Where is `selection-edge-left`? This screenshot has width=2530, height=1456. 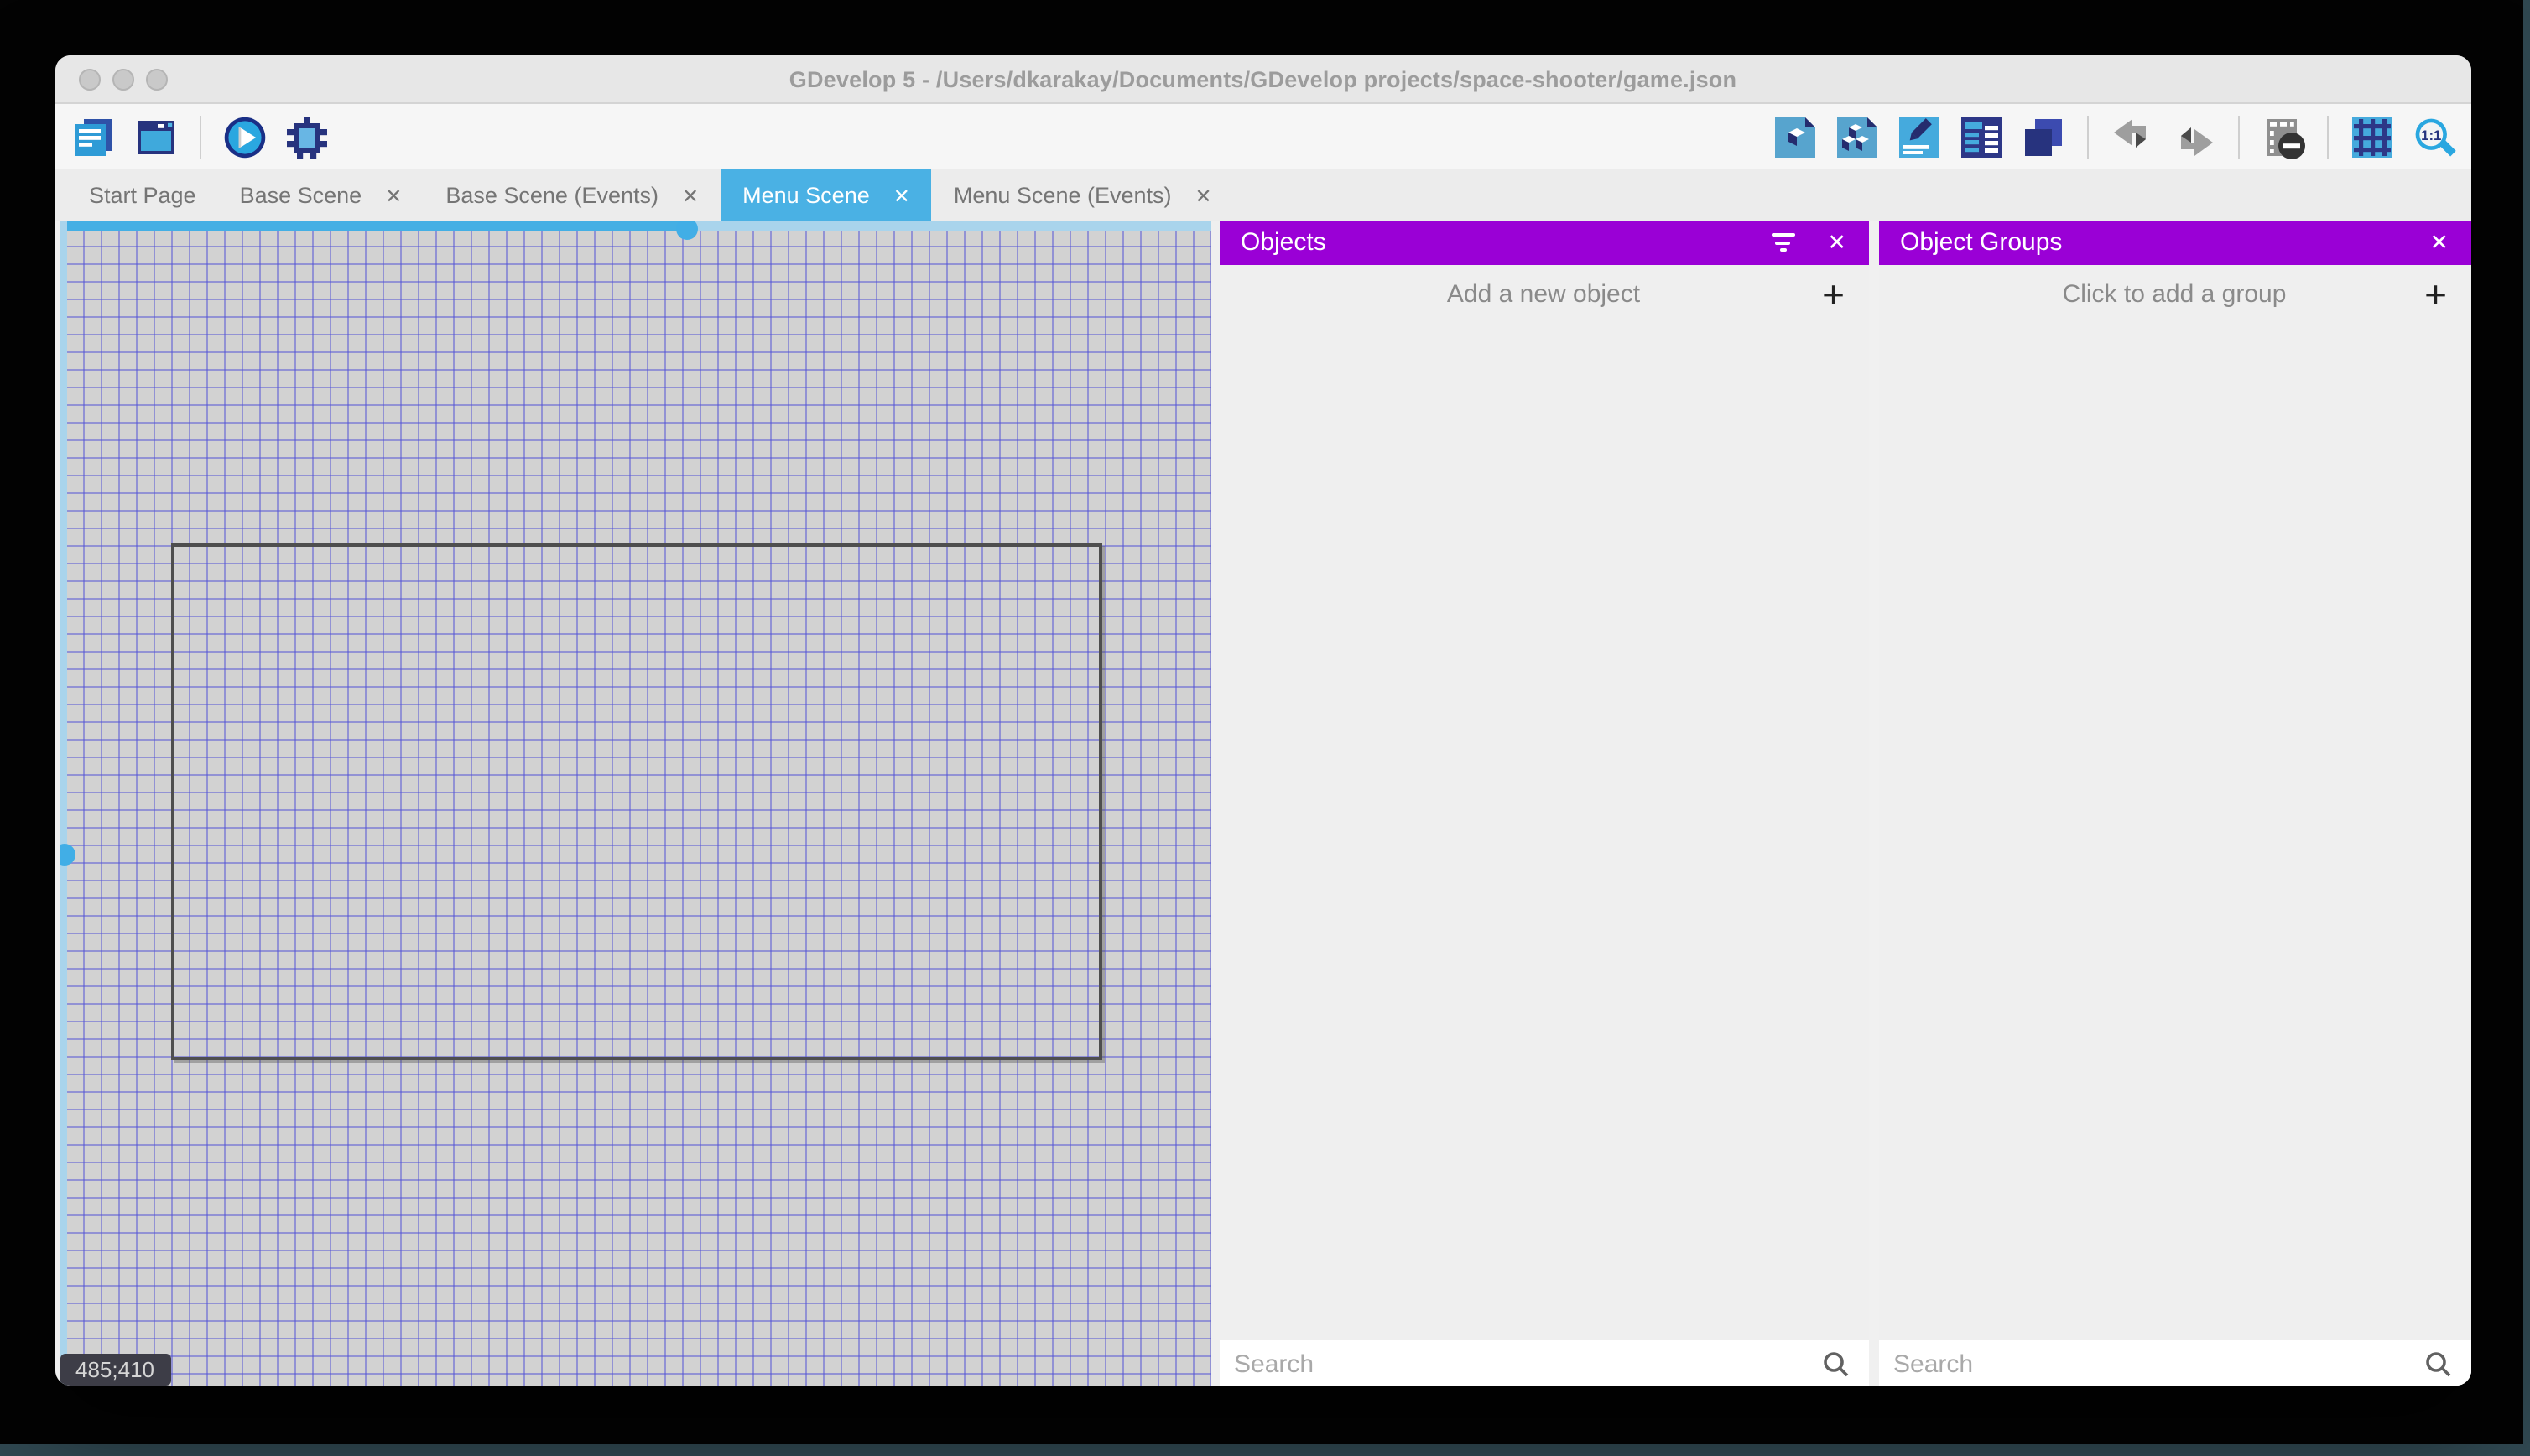
selection-edge-left is located at coordinates (63, 803).